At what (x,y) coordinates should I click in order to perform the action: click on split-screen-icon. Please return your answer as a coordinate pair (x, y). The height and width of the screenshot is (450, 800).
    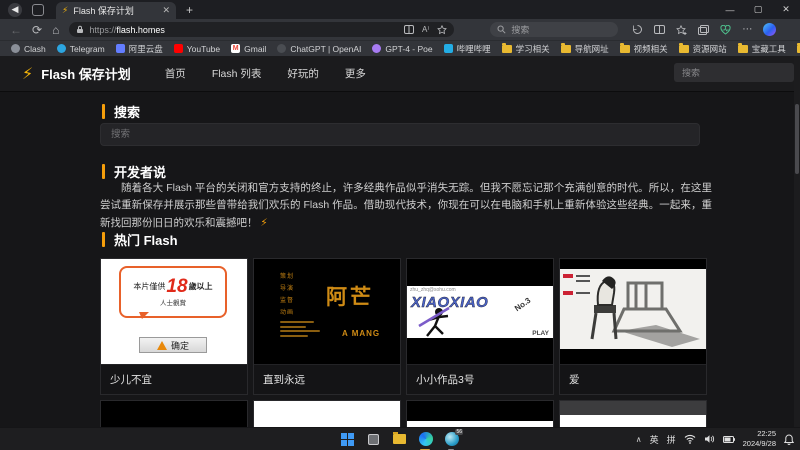
    Looking at the image, I should click on (409, 29).